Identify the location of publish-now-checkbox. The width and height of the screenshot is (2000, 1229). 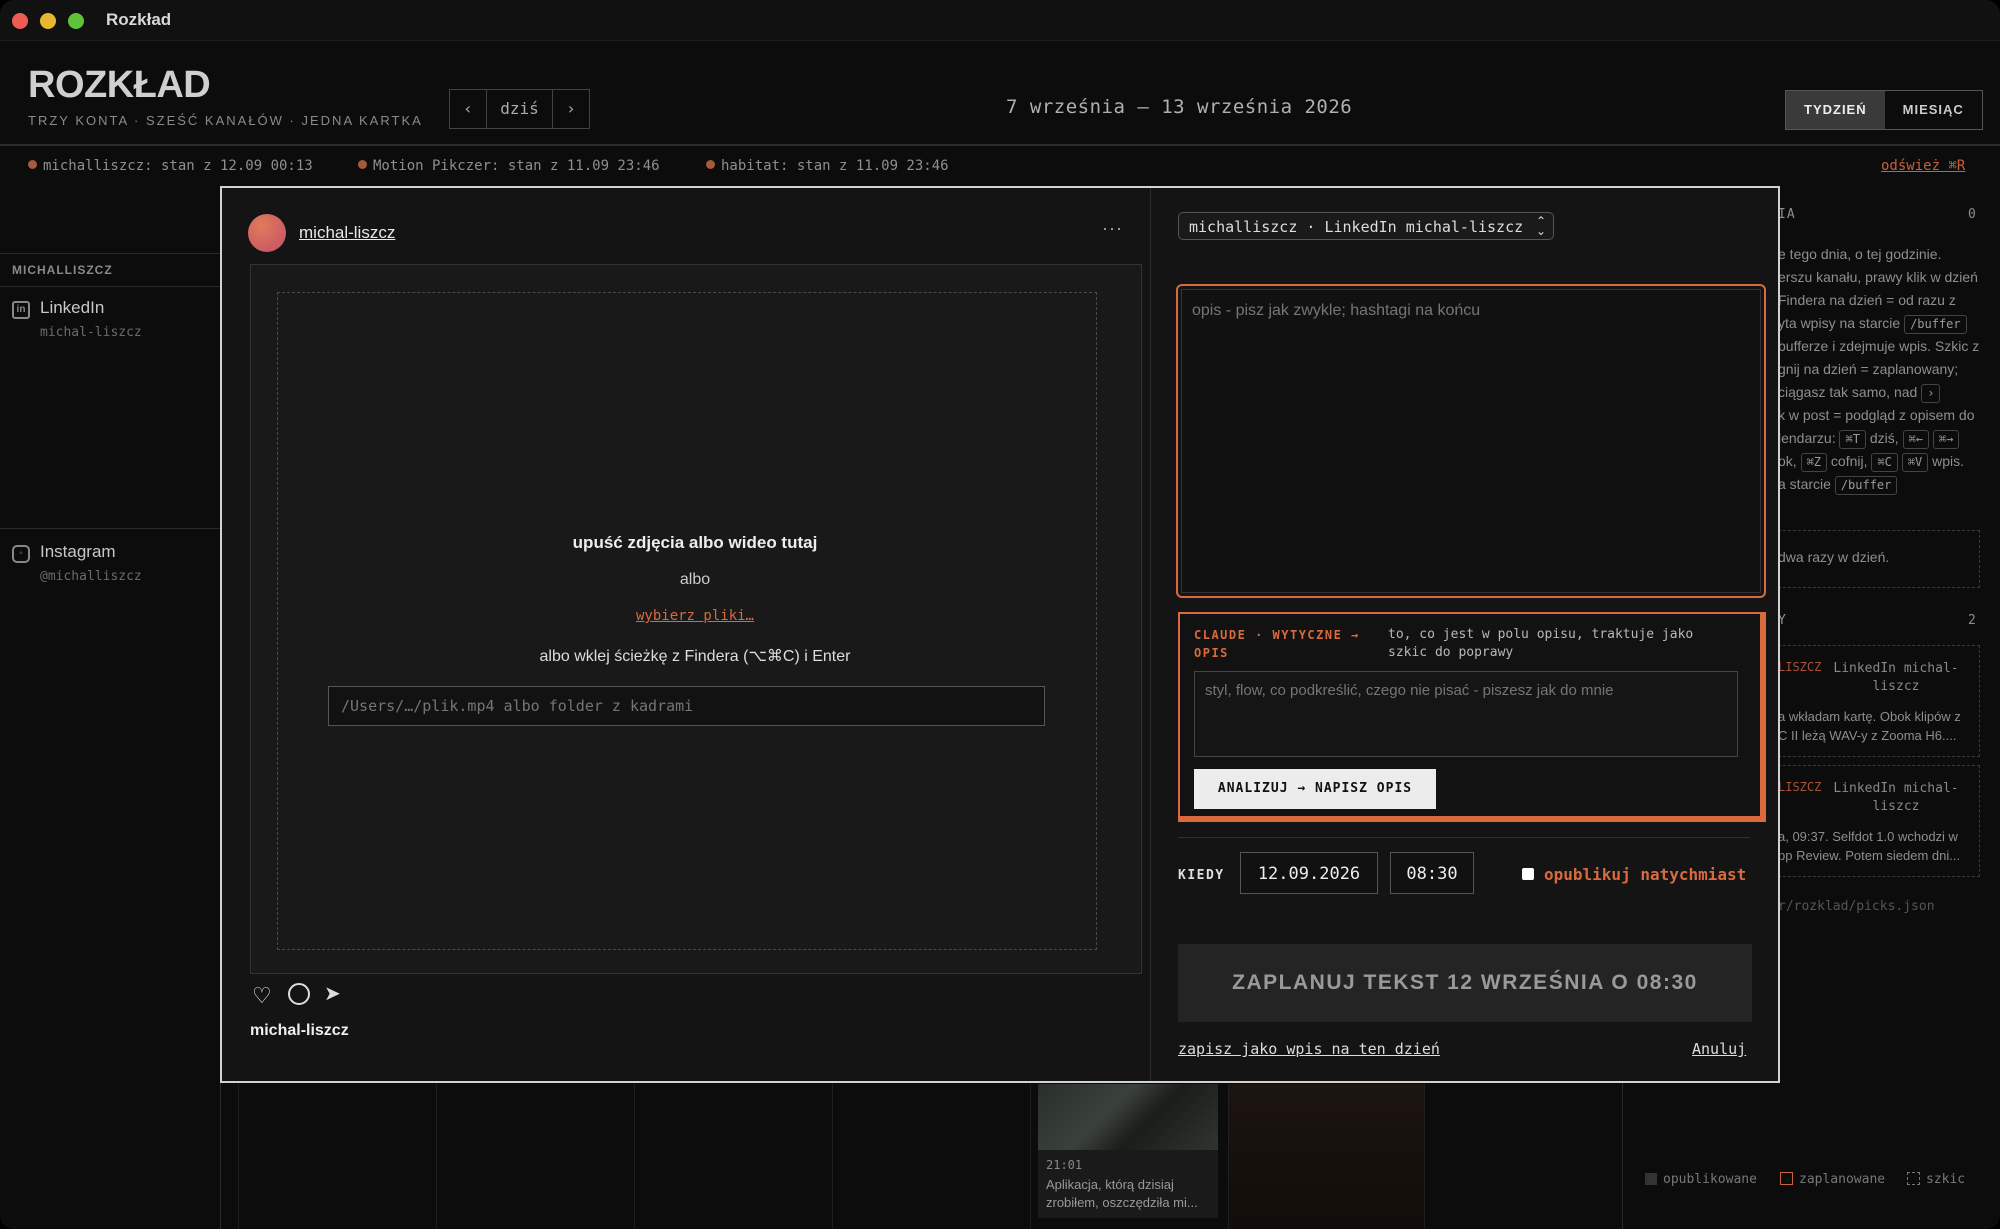
(1528, 874).